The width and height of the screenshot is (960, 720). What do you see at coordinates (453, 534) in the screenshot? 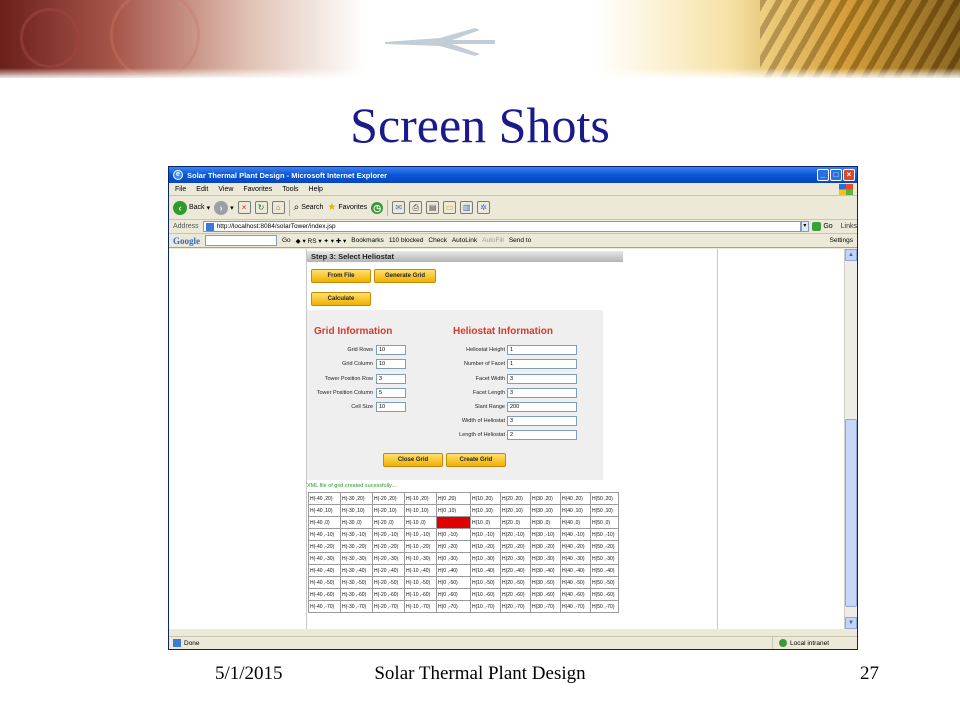
I see `heliostat-cell: H(0 ,-10)` at bounding box center [453, 534].